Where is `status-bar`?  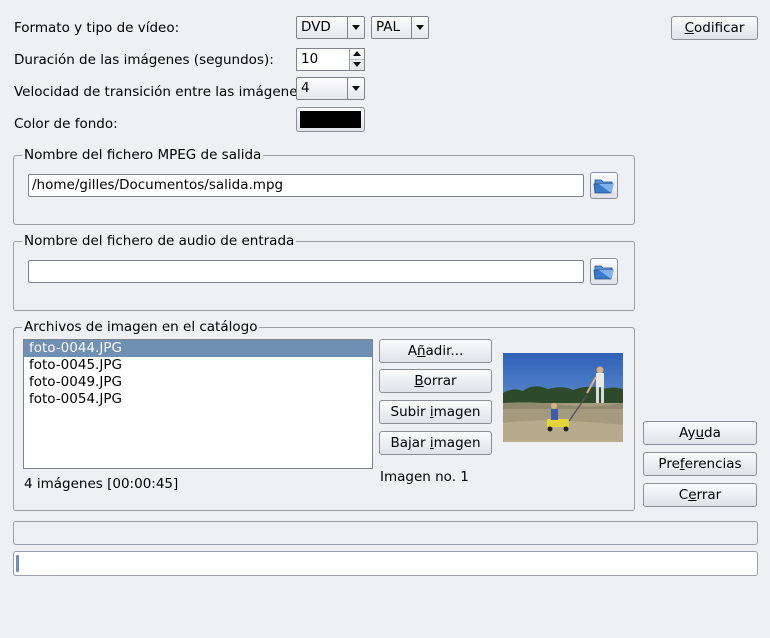 status-bar is located at coordinates (385, 533).